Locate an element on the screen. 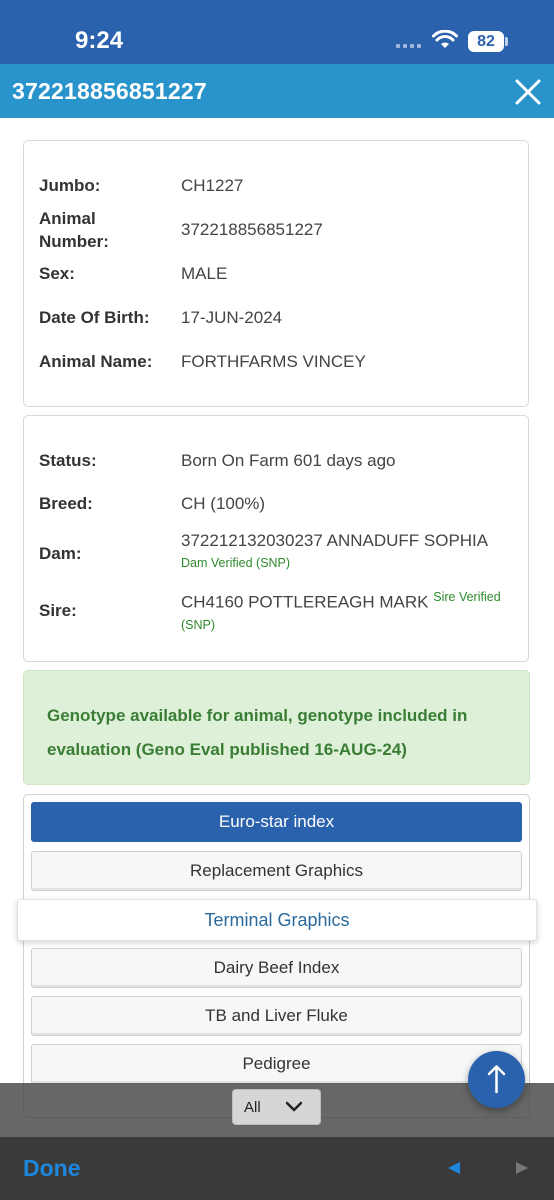 Image resolution: width=554 pixels, height=1200 pixels. wifi-icon is located at coordinates (445, 39).